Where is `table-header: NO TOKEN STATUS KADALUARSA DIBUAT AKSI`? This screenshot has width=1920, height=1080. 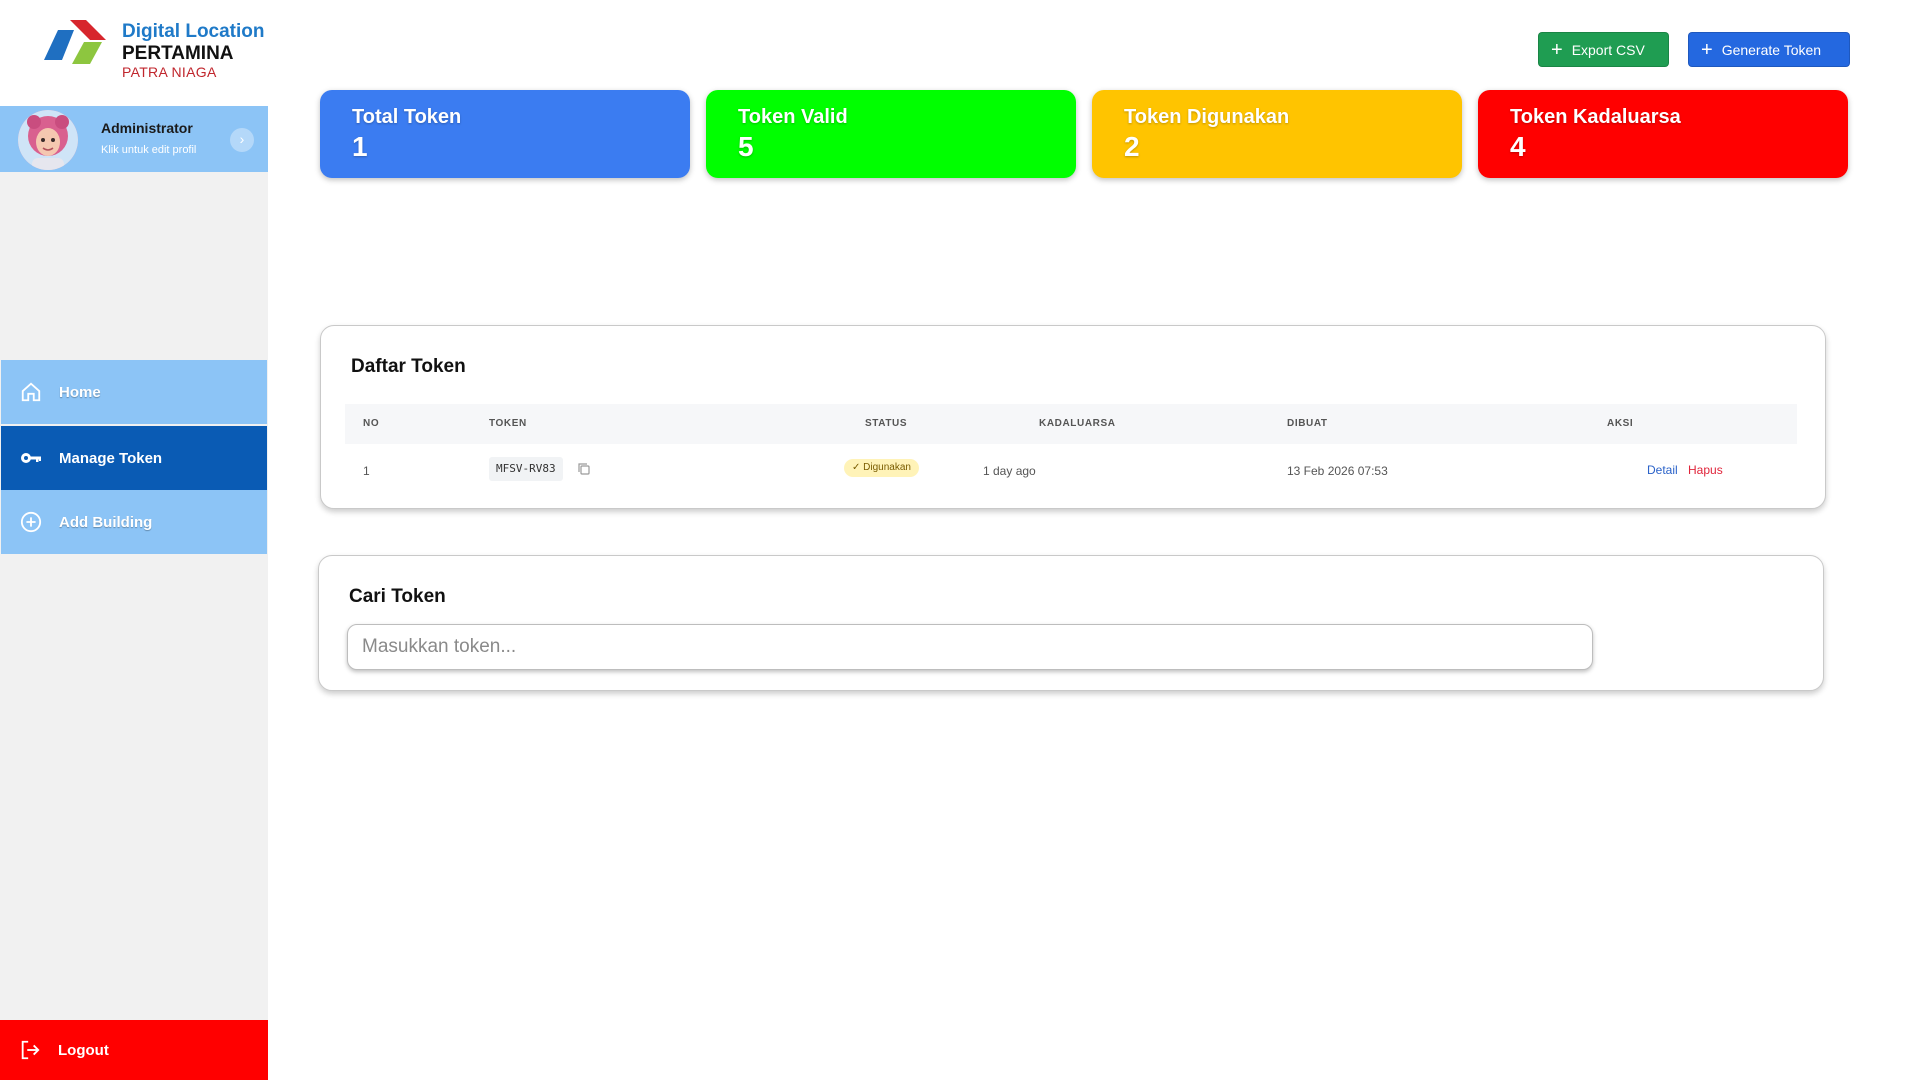 table-header: NO TOKEN STATUS KADALUARSA DIBUAT AKSI is located at coordinates (1071, 424).